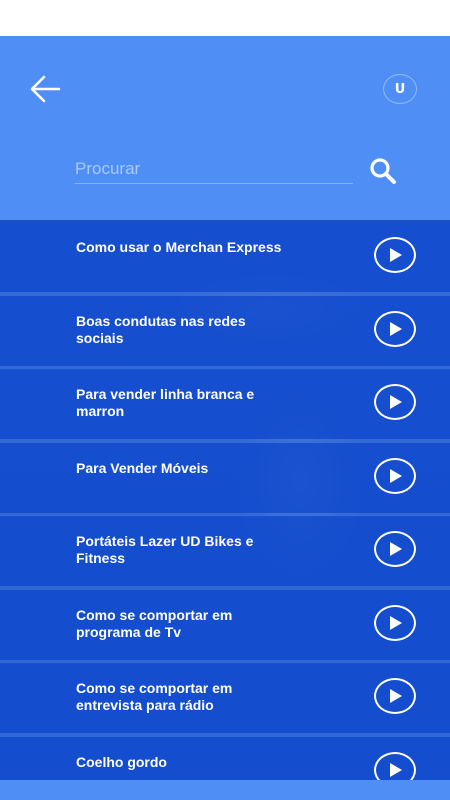 Image resolution: width=450 pixels, height=800 pixels. I want to click on bottom-bar, so click(225, 790).